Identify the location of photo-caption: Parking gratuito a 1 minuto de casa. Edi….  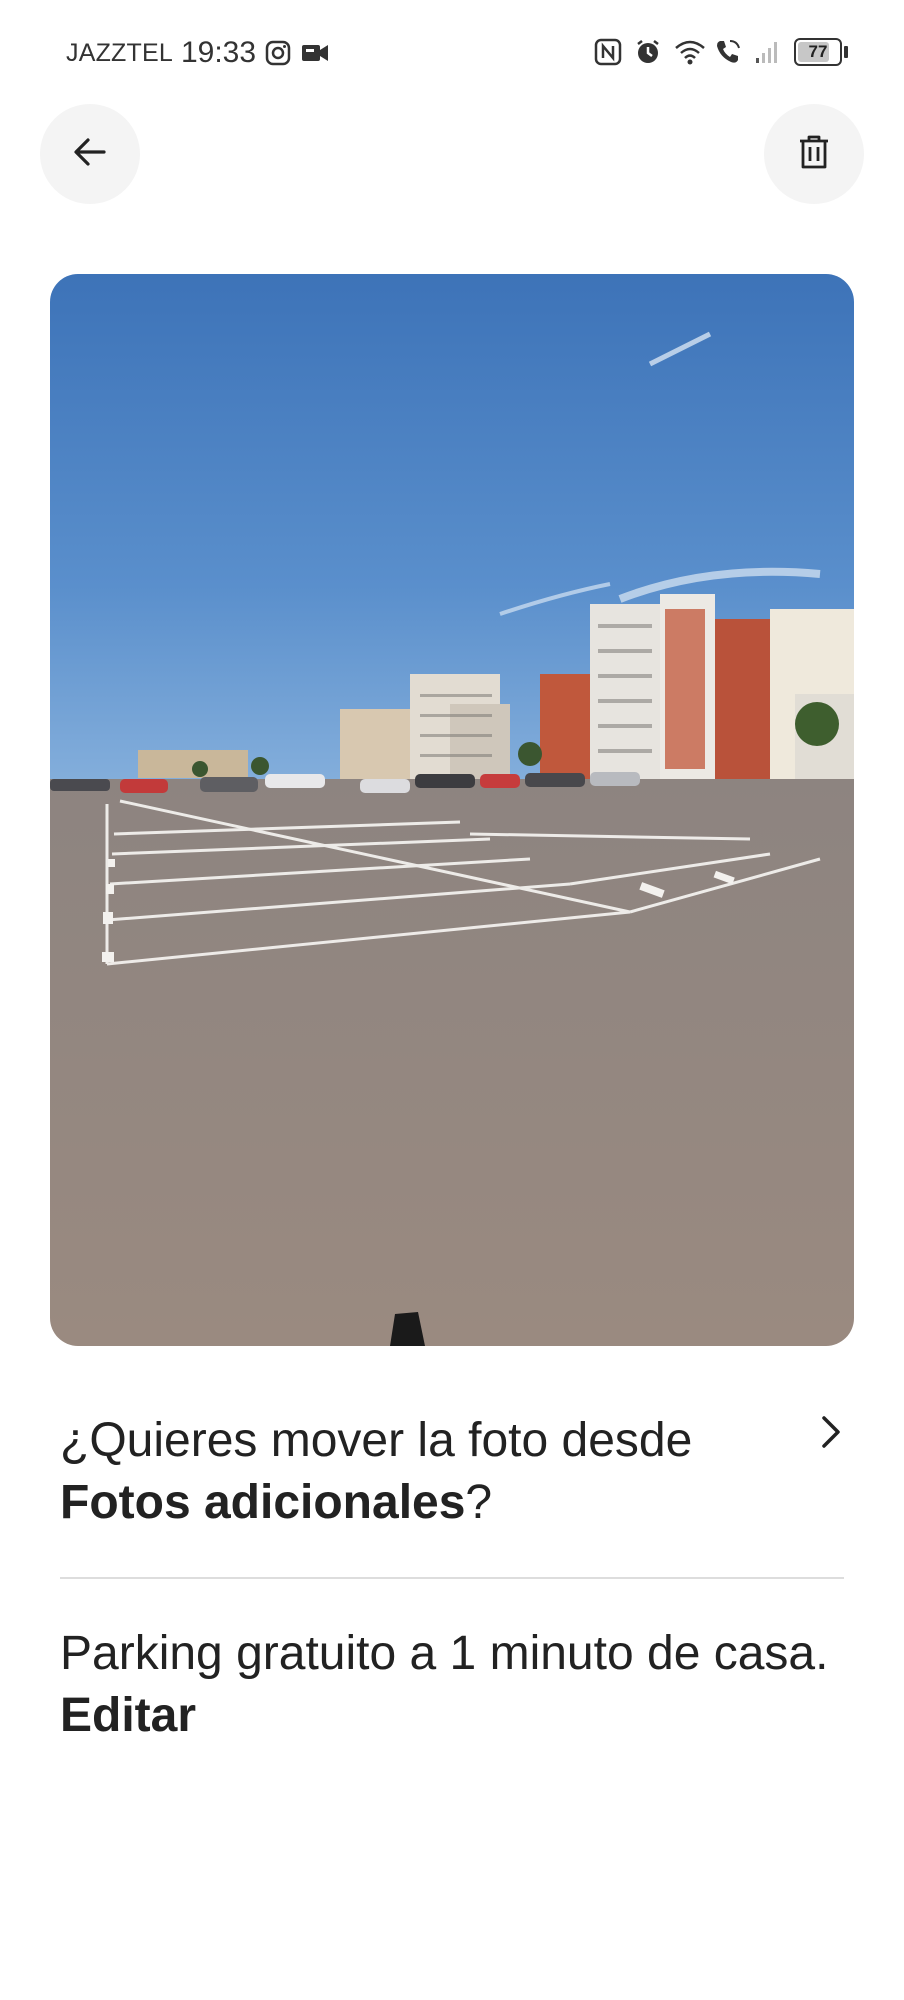
(455, 1685).